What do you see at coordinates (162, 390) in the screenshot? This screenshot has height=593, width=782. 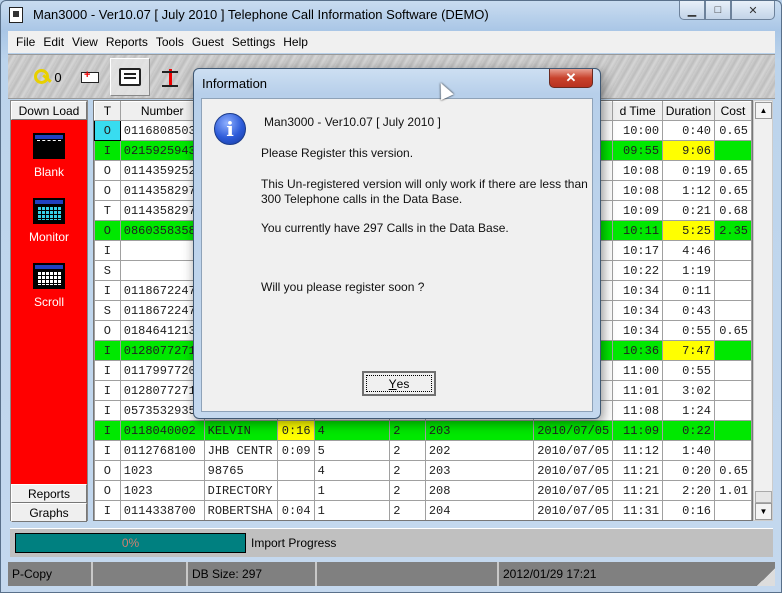 I see `cell-number: 0128077271` at bounding box center [162, 390].